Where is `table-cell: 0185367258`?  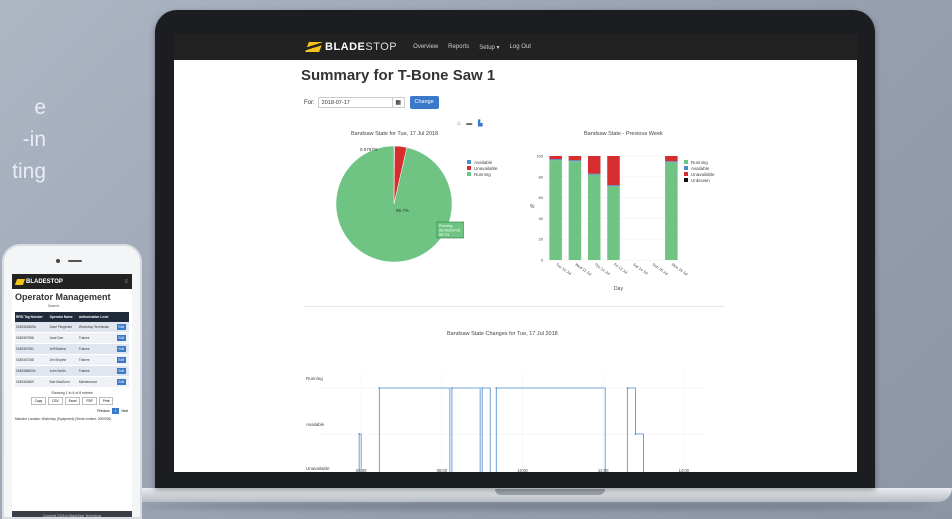
table-cell: 0185367258 is located at coordinates (32, 360).